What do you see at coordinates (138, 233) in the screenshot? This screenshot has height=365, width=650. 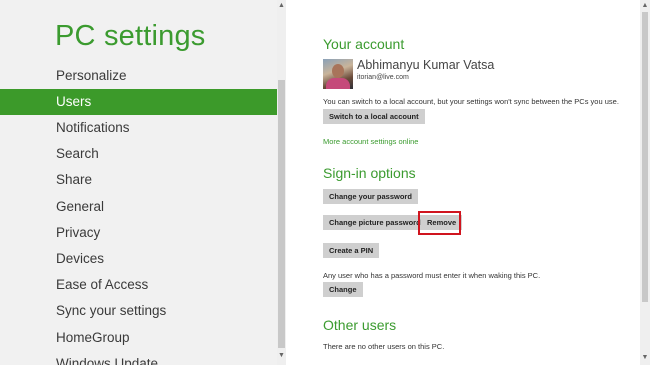 I see `nav-item-privacy: Privacy` at bounding box center [138, 233].